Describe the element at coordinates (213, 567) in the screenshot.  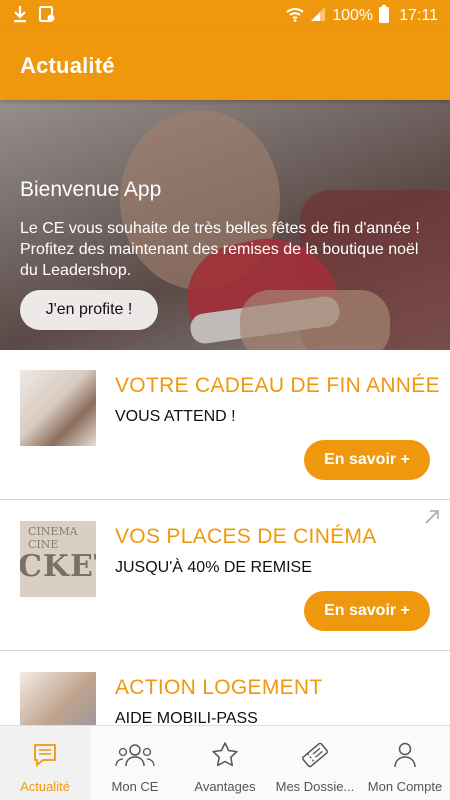
I see `card-subtitle: JUSQU'À 40% DE REMISE` at that location.